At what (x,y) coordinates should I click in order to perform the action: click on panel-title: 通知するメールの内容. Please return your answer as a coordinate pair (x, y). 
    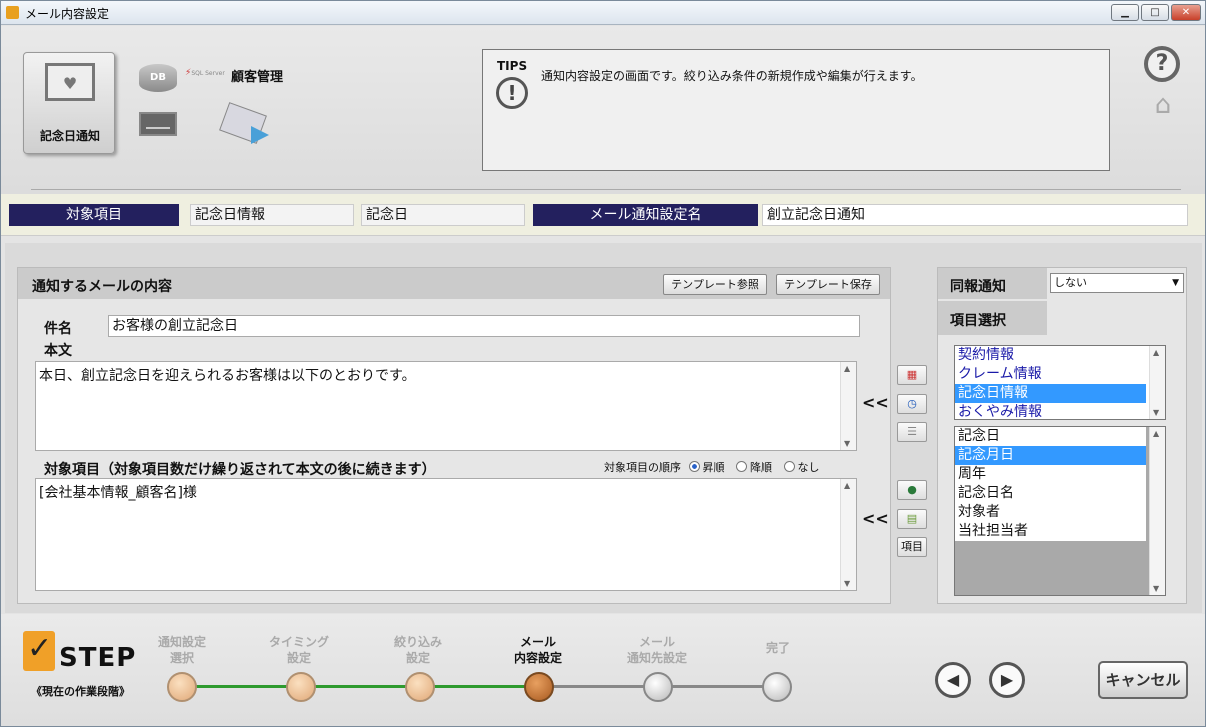
    Looking at the image, I should click on (102, 287).